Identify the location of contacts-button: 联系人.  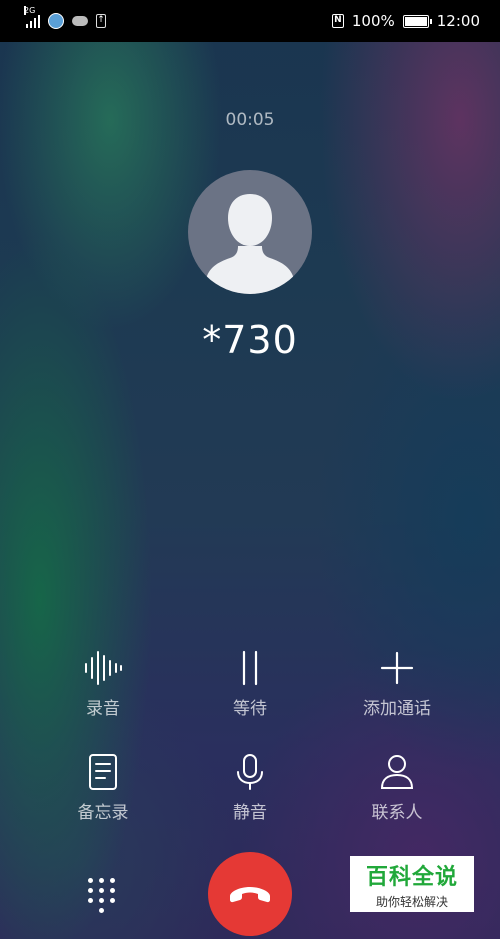
(397, 799).